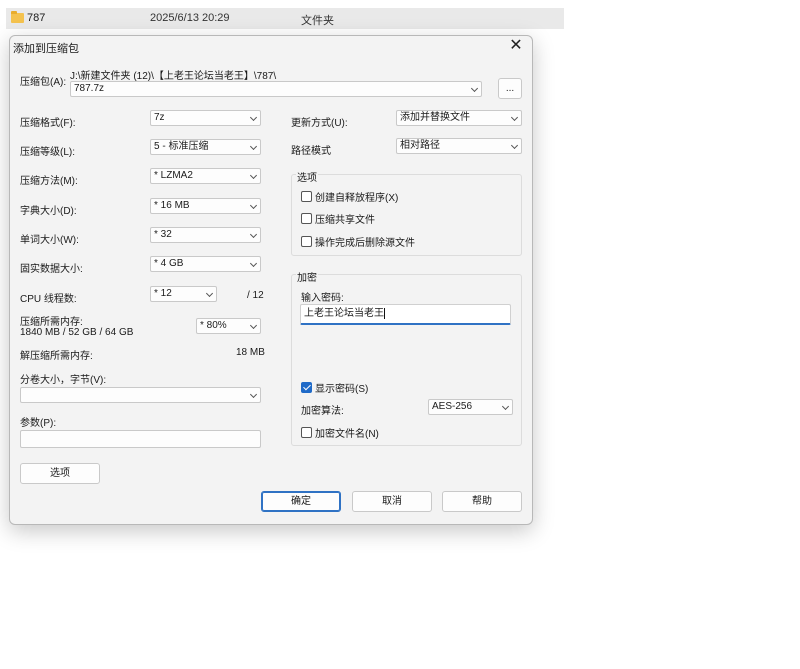 The height and width of the screenshot is (669, 800). What do you see at coordinates (47, 152) in the screenshot?
I see `level-label: 压缩等级(L):` at bounding box center [47, 152].